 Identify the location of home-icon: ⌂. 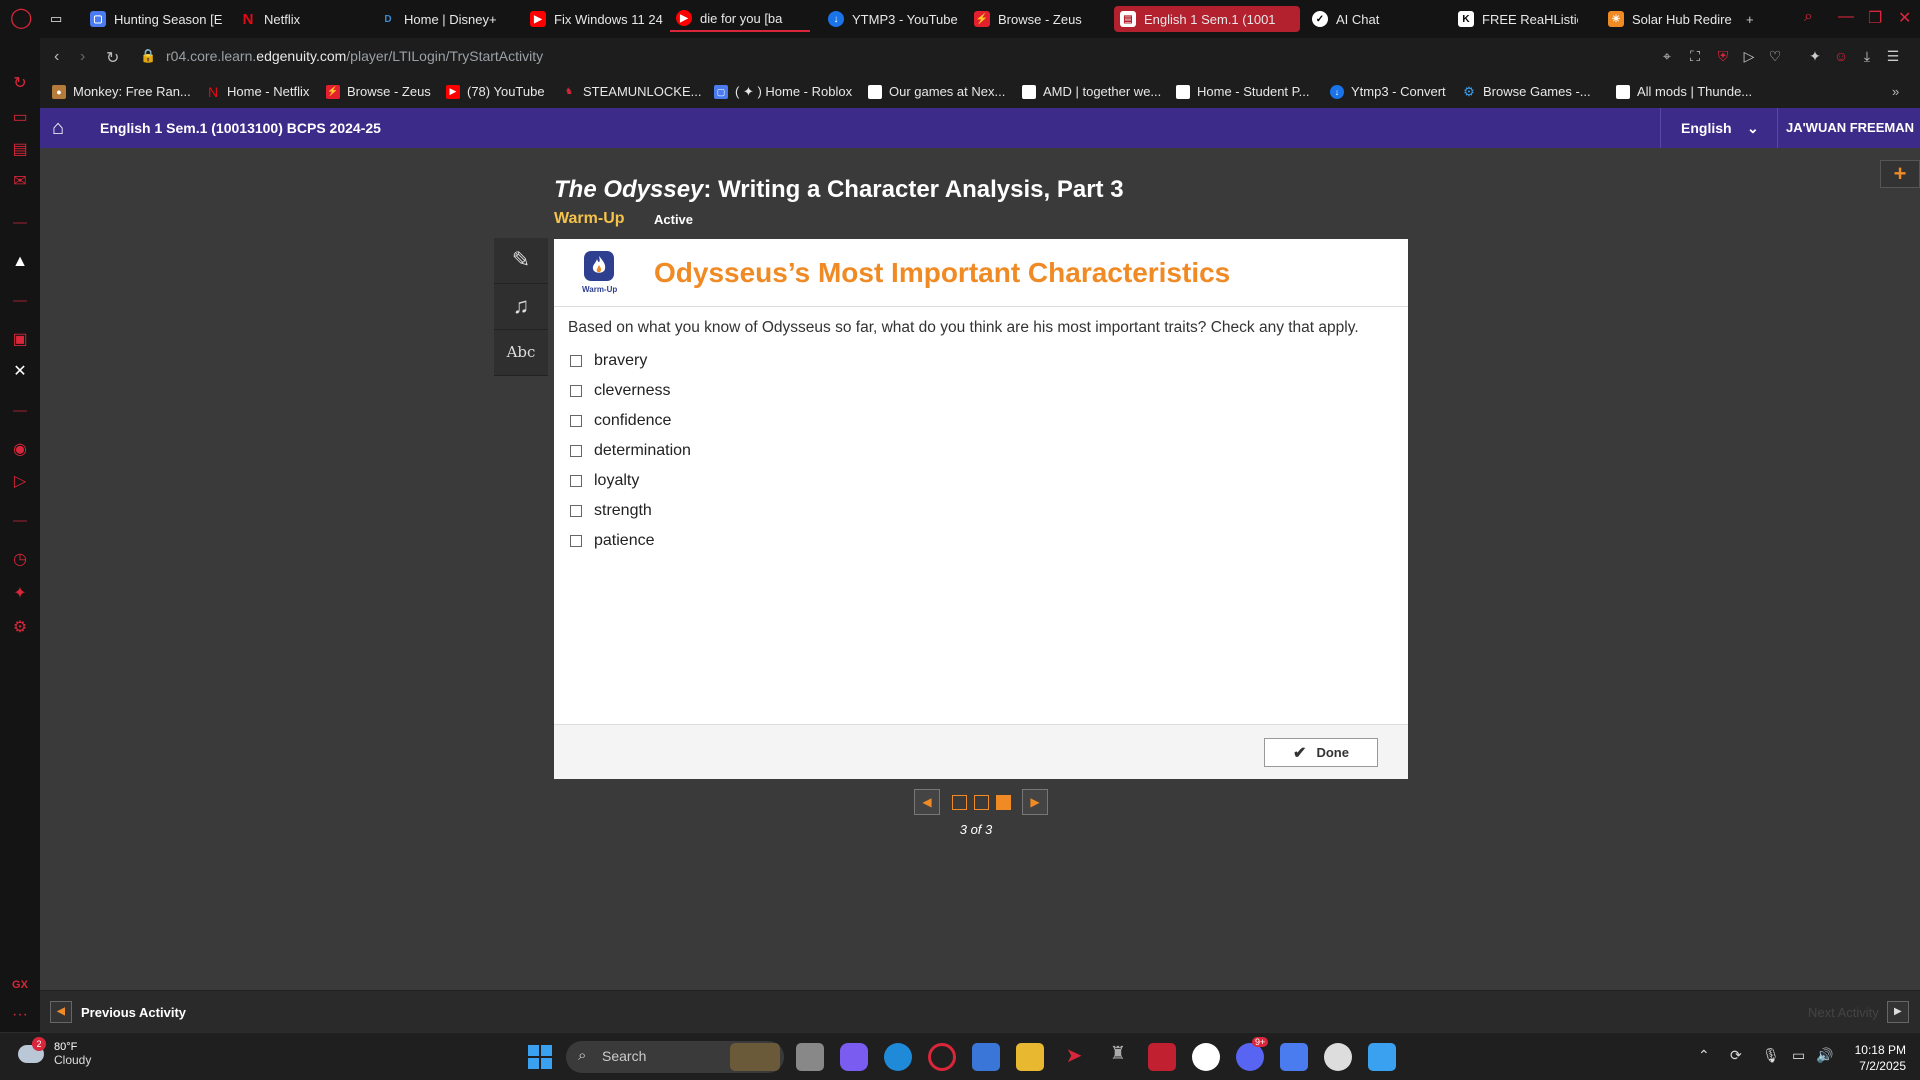
(58, 128).